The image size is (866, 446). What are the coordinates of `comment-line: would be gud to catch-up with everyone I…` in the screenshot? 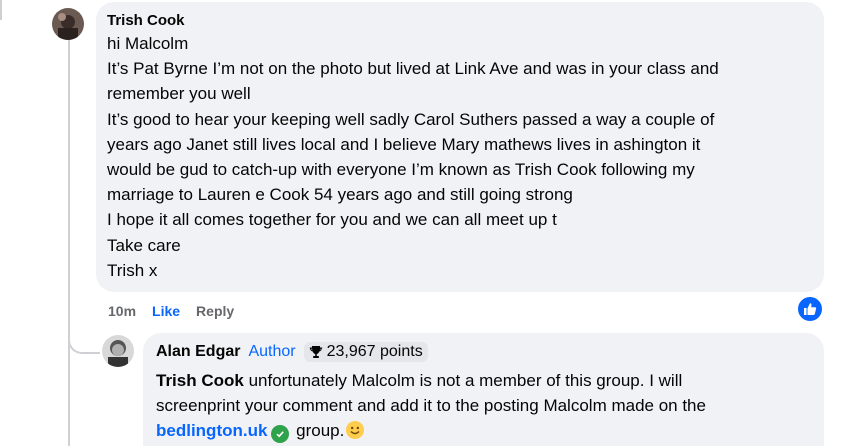 It's located at (401, 170).